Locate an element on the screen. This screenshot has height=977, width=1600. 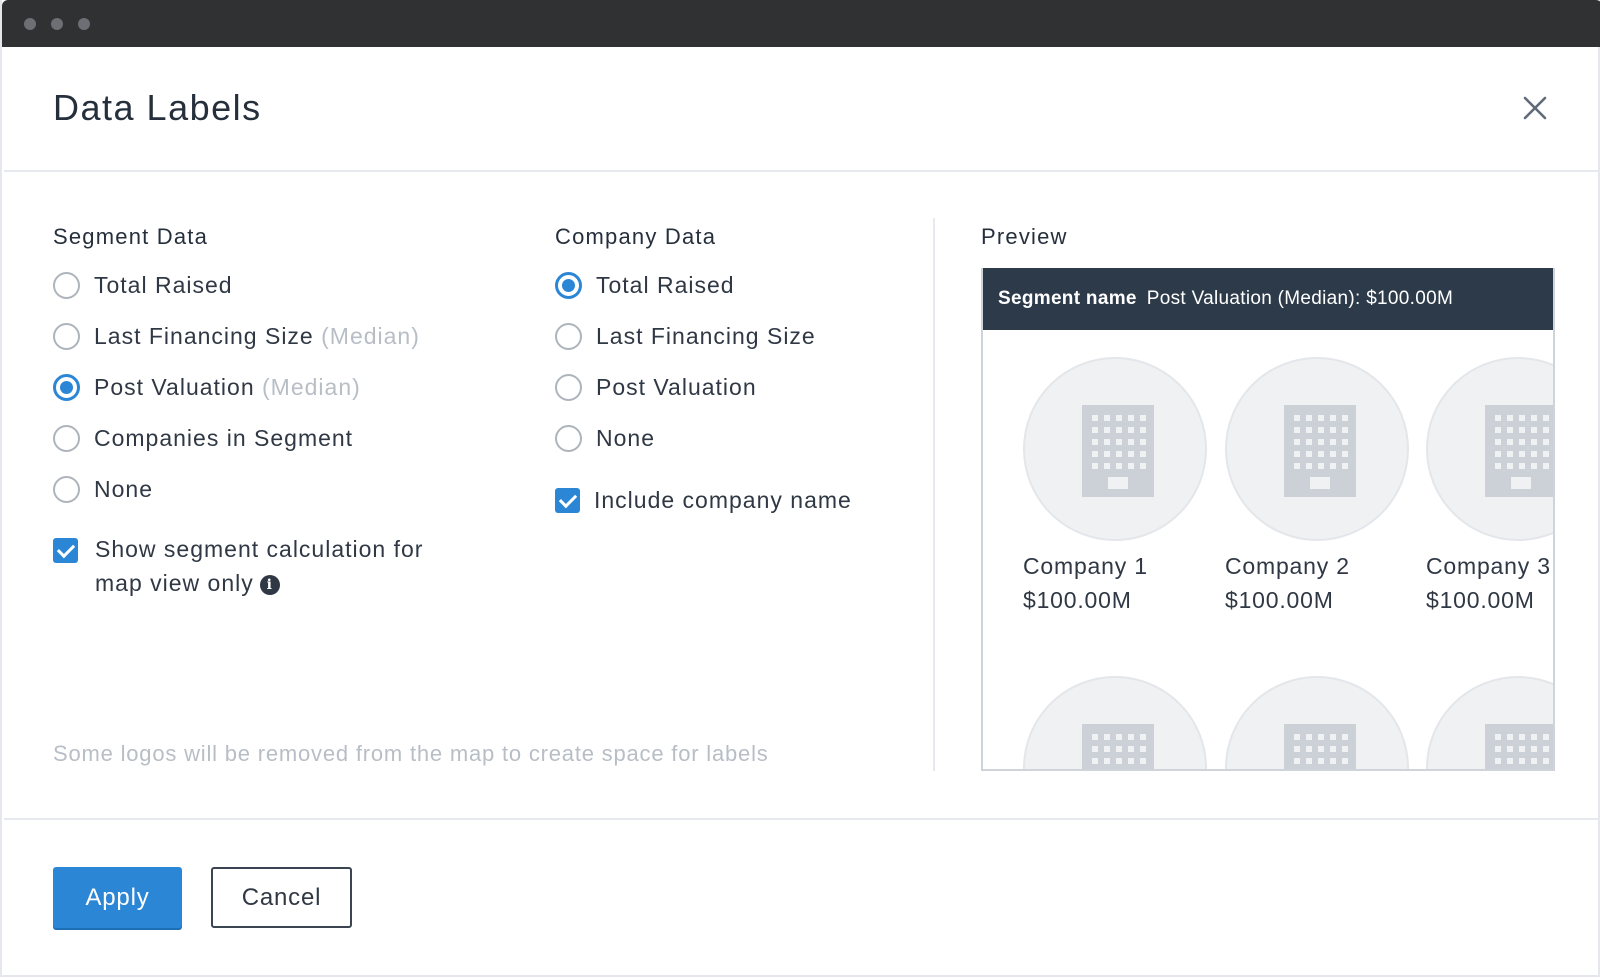
option-label: None is located at coordinates (123, 488).